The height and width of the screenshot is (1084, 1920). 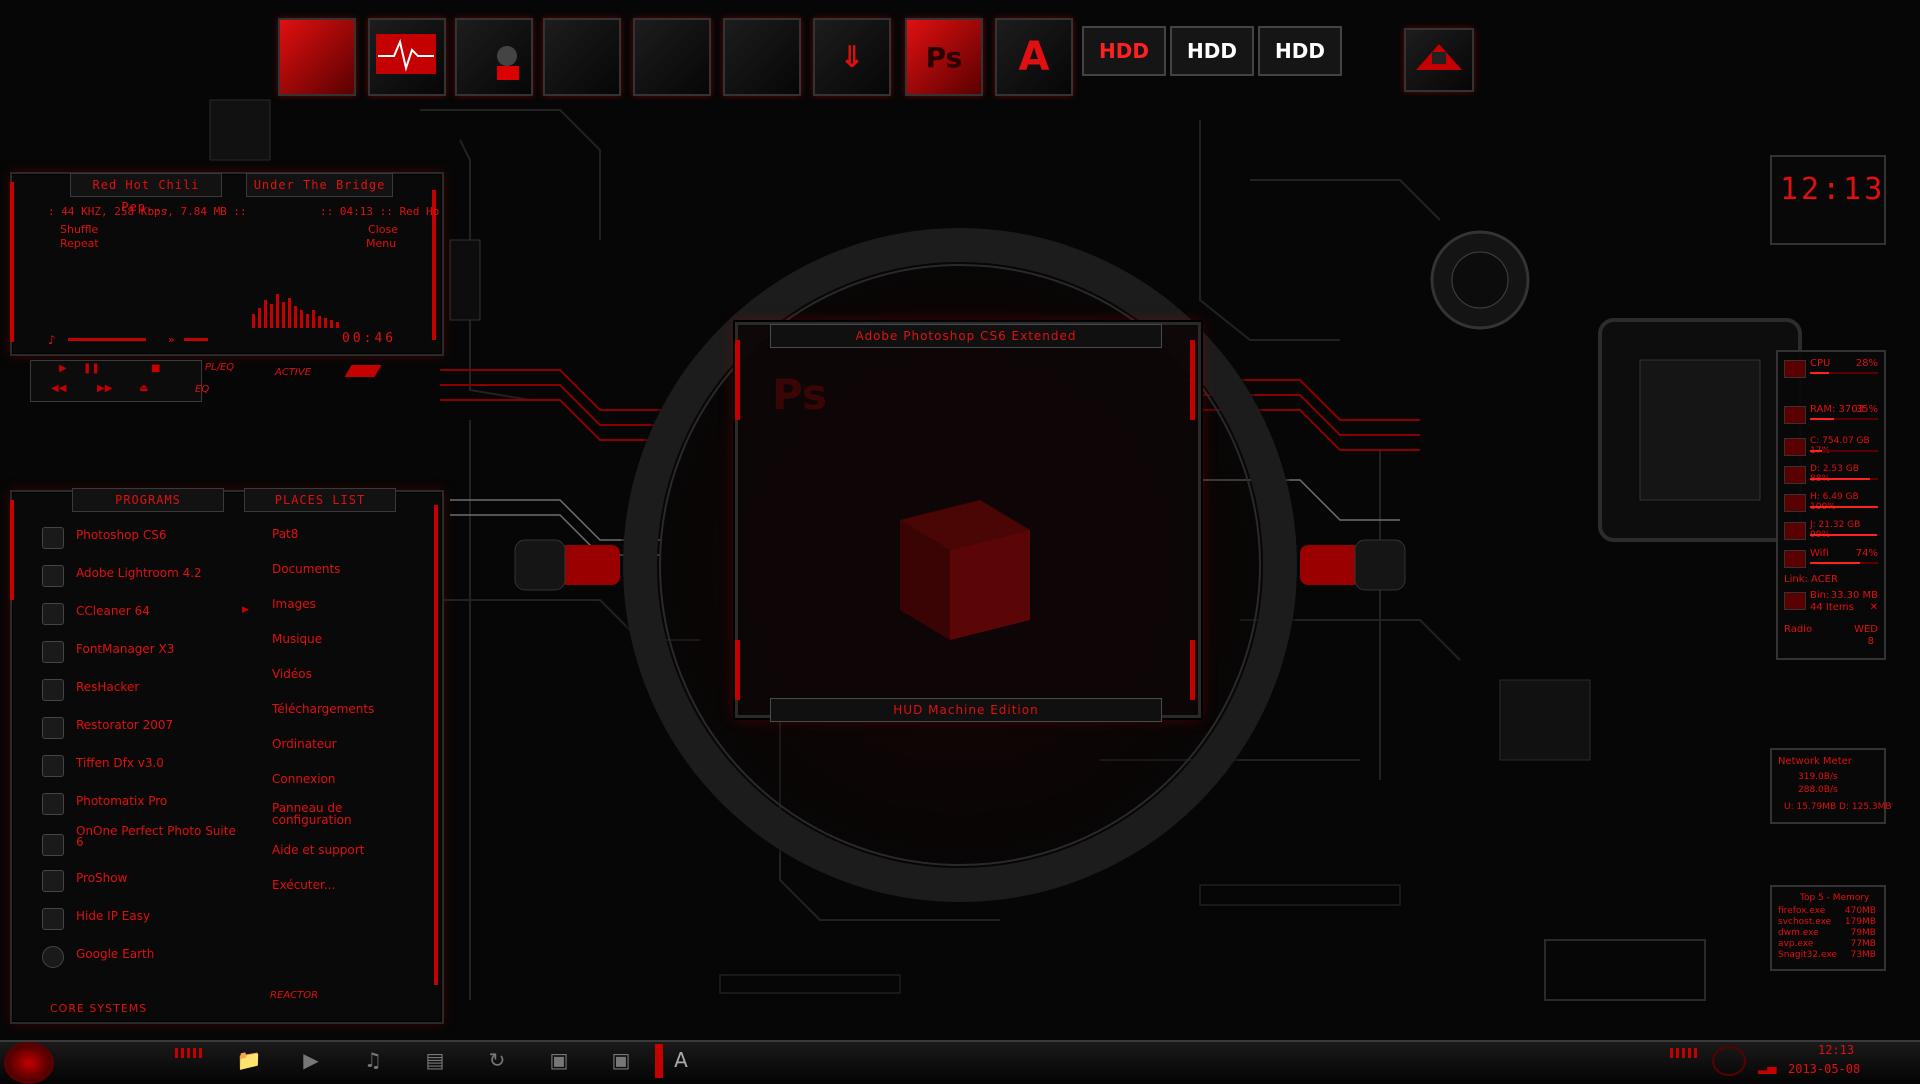 I want to click on drive-row: D: 2.53 GB 88%, so click(x=1831, y=477).